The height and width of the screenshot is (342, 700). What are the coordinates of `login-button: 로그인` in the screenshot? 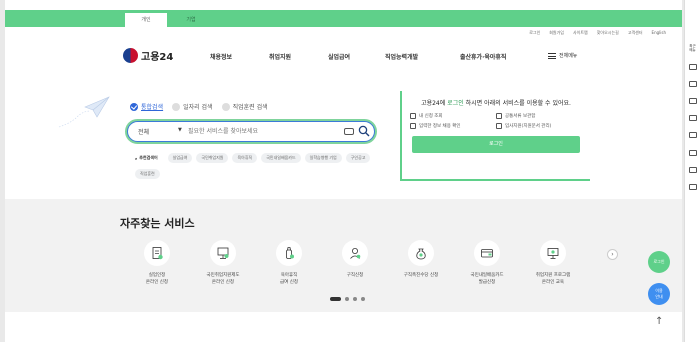 It's located at (496, 144).